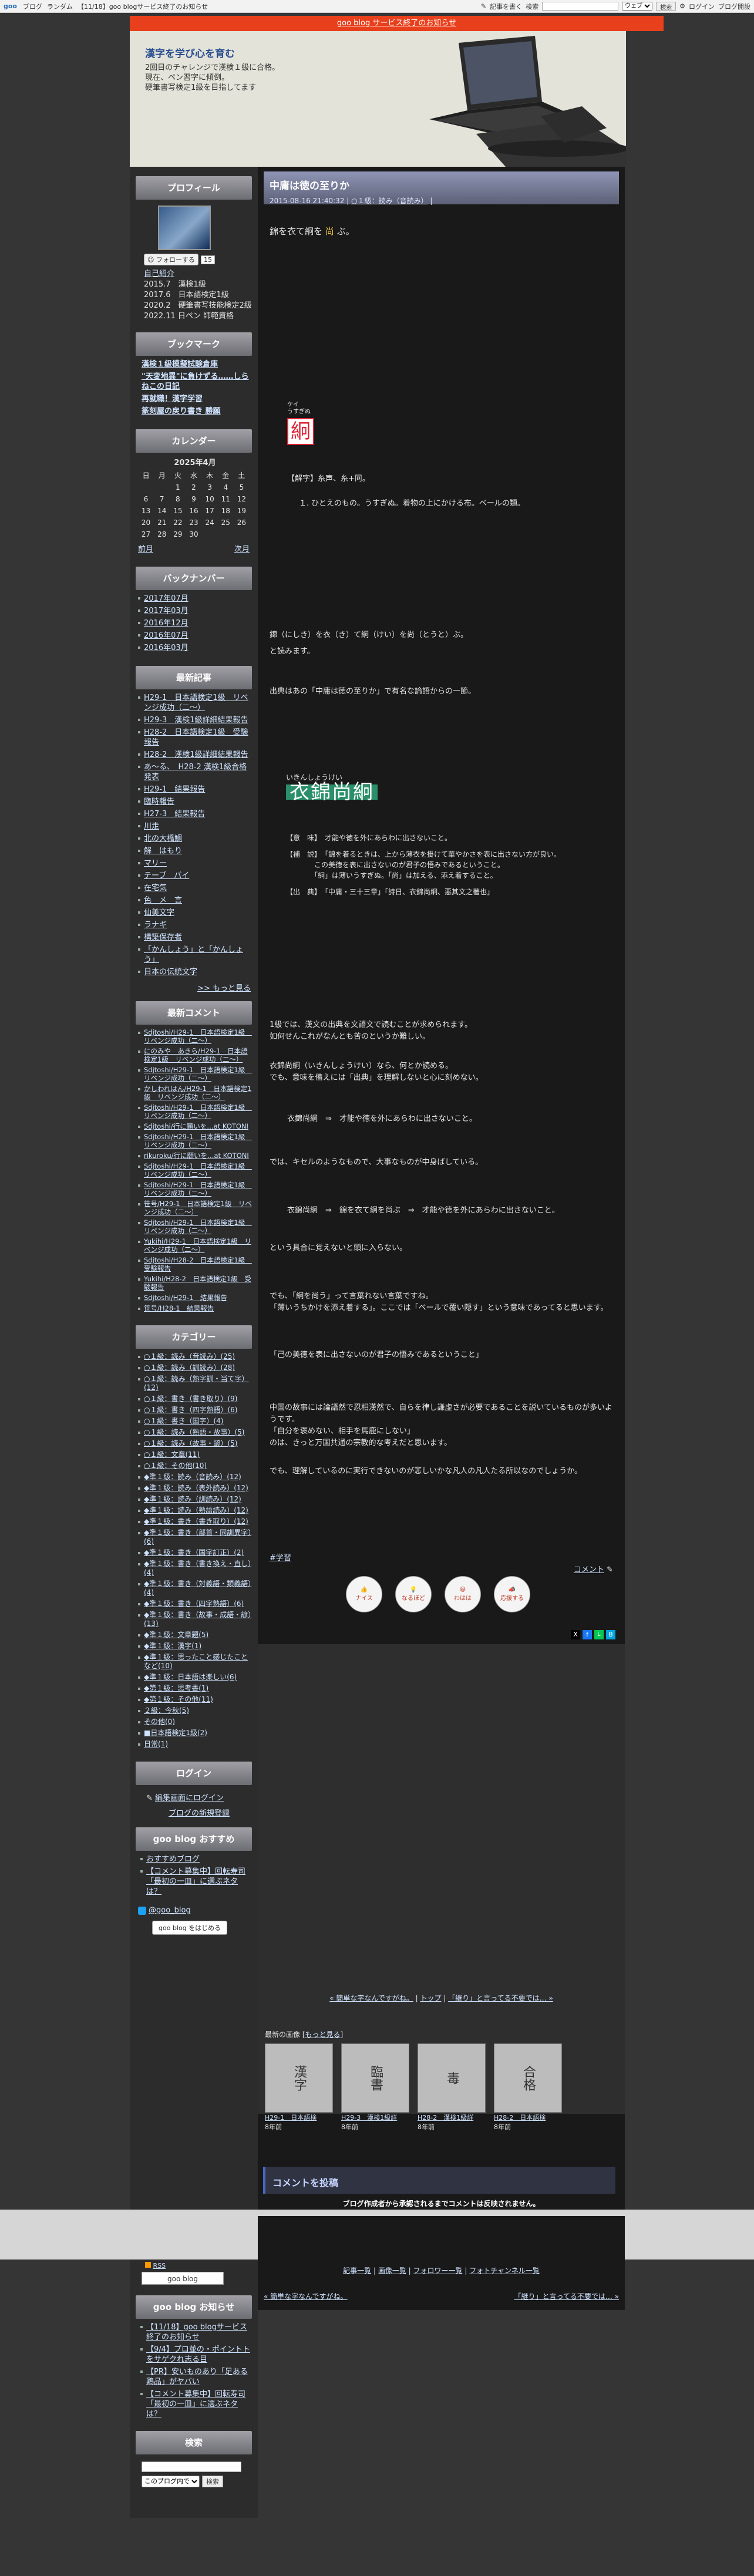 The height and width of the screenshot is (2576, 754). What do you see at coordinates (392, 2271) in the screenshot?
I see `footer-image-list-link: 画像一覧` at bounding box center [392, 2271].